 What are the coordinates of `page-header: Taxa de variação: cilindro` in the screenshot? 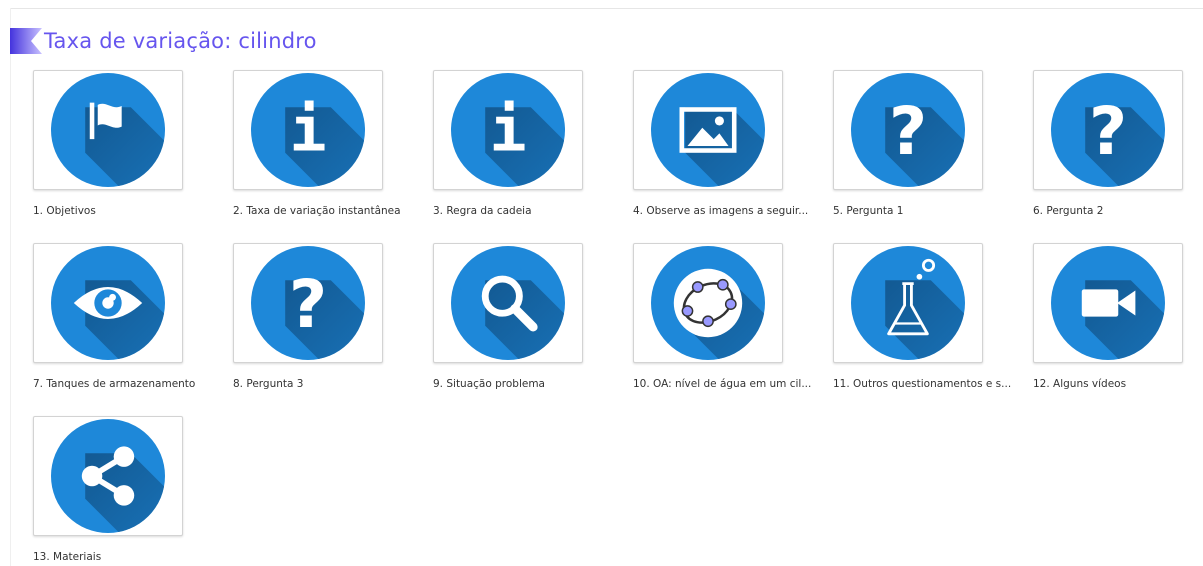 It's located at (163, 41).